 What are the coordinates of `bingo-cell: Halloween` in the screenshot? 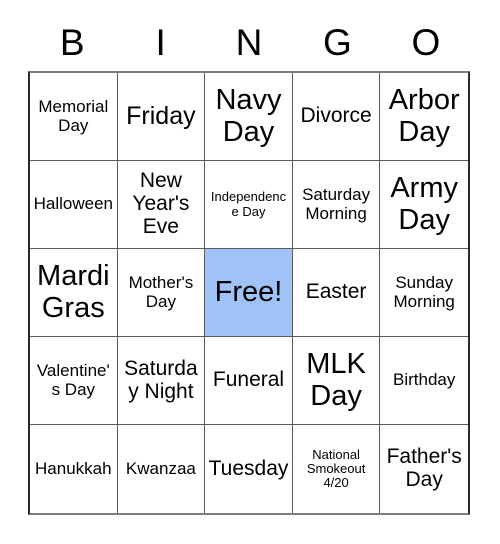 It's located at (74, 205).